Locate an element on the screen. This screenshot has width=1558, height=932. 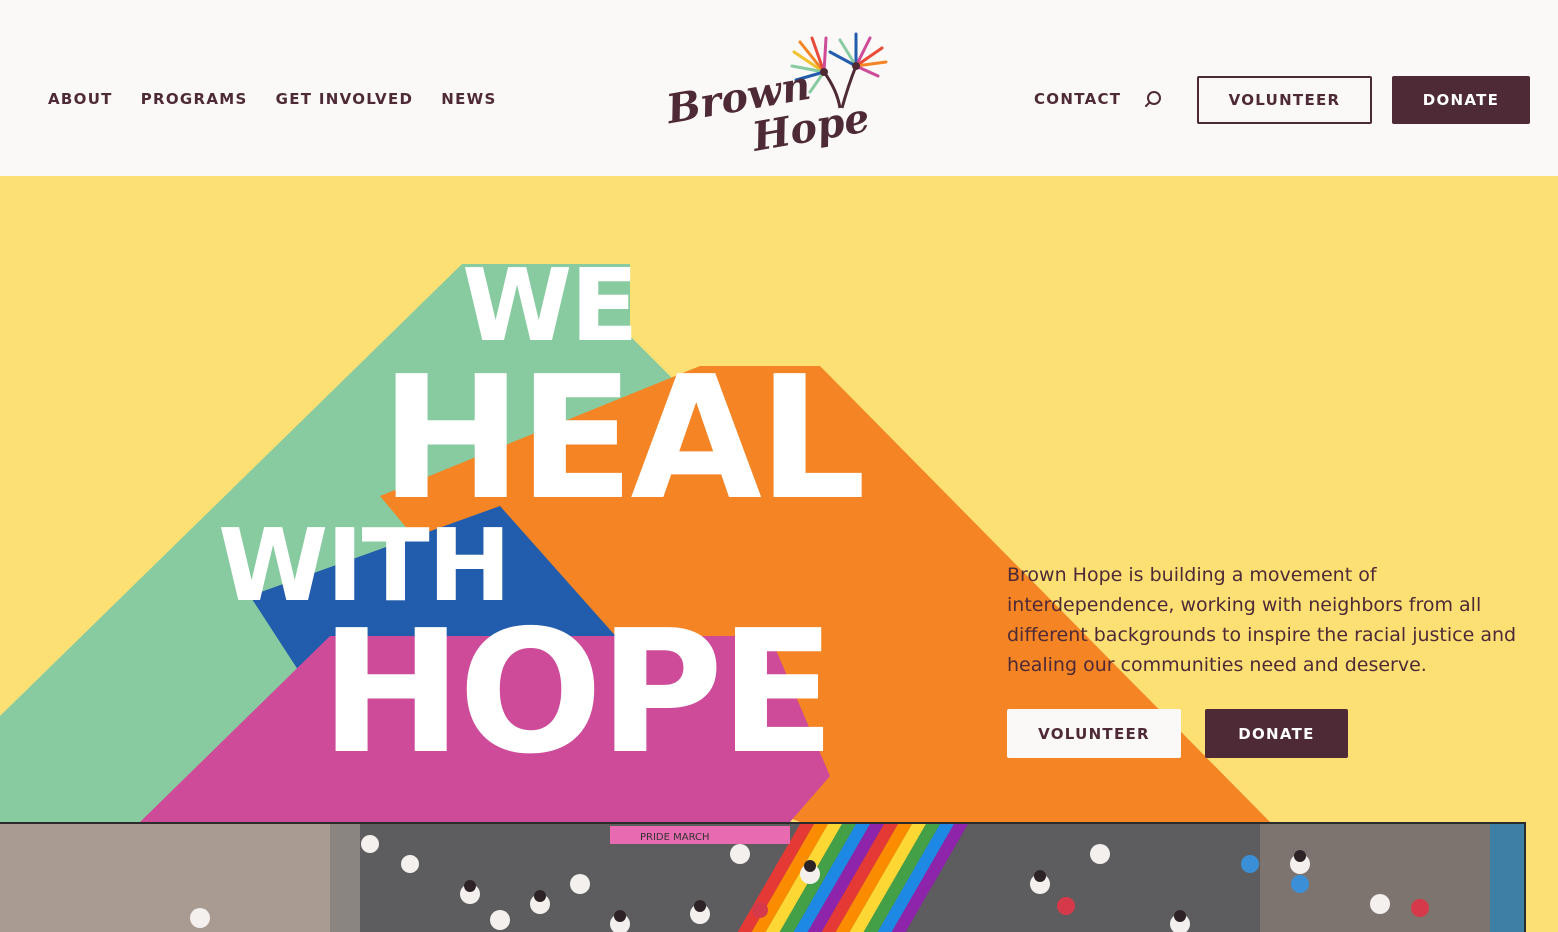
pride-banner-text: PRIDE MARCH is located at coordinates (675, 837).